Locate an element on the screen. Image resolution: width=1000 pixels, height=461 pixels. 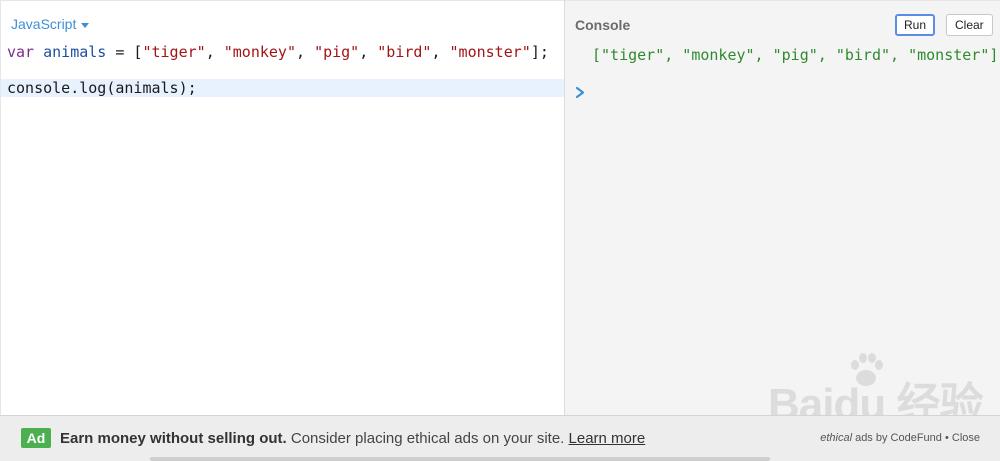
ad-badge: Ad is located at coordinates (36, 438).